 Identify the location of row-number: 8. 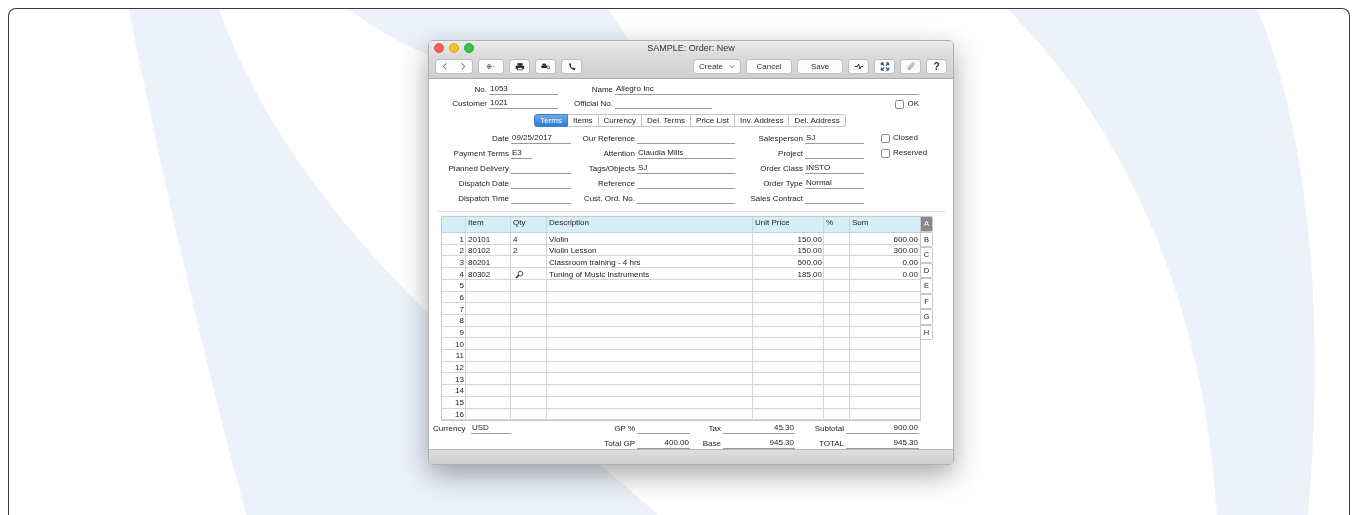
(461, 321).